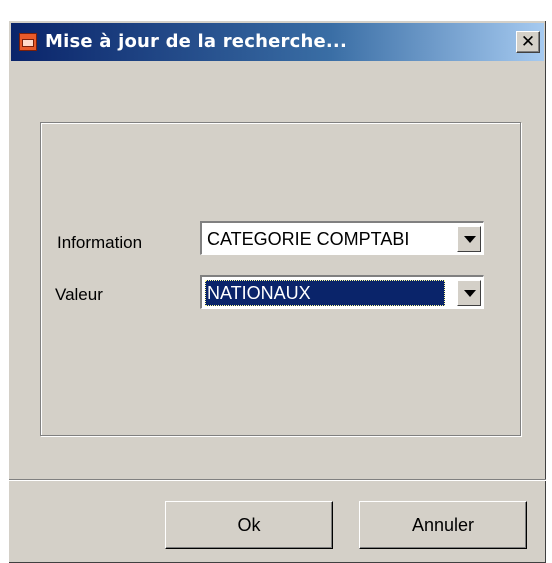 The width and height of the screenshot is (552, 563). Describe the element at coordinates (443, 525) in the screenshot. I see `cancel-button: Annuler` at that location.